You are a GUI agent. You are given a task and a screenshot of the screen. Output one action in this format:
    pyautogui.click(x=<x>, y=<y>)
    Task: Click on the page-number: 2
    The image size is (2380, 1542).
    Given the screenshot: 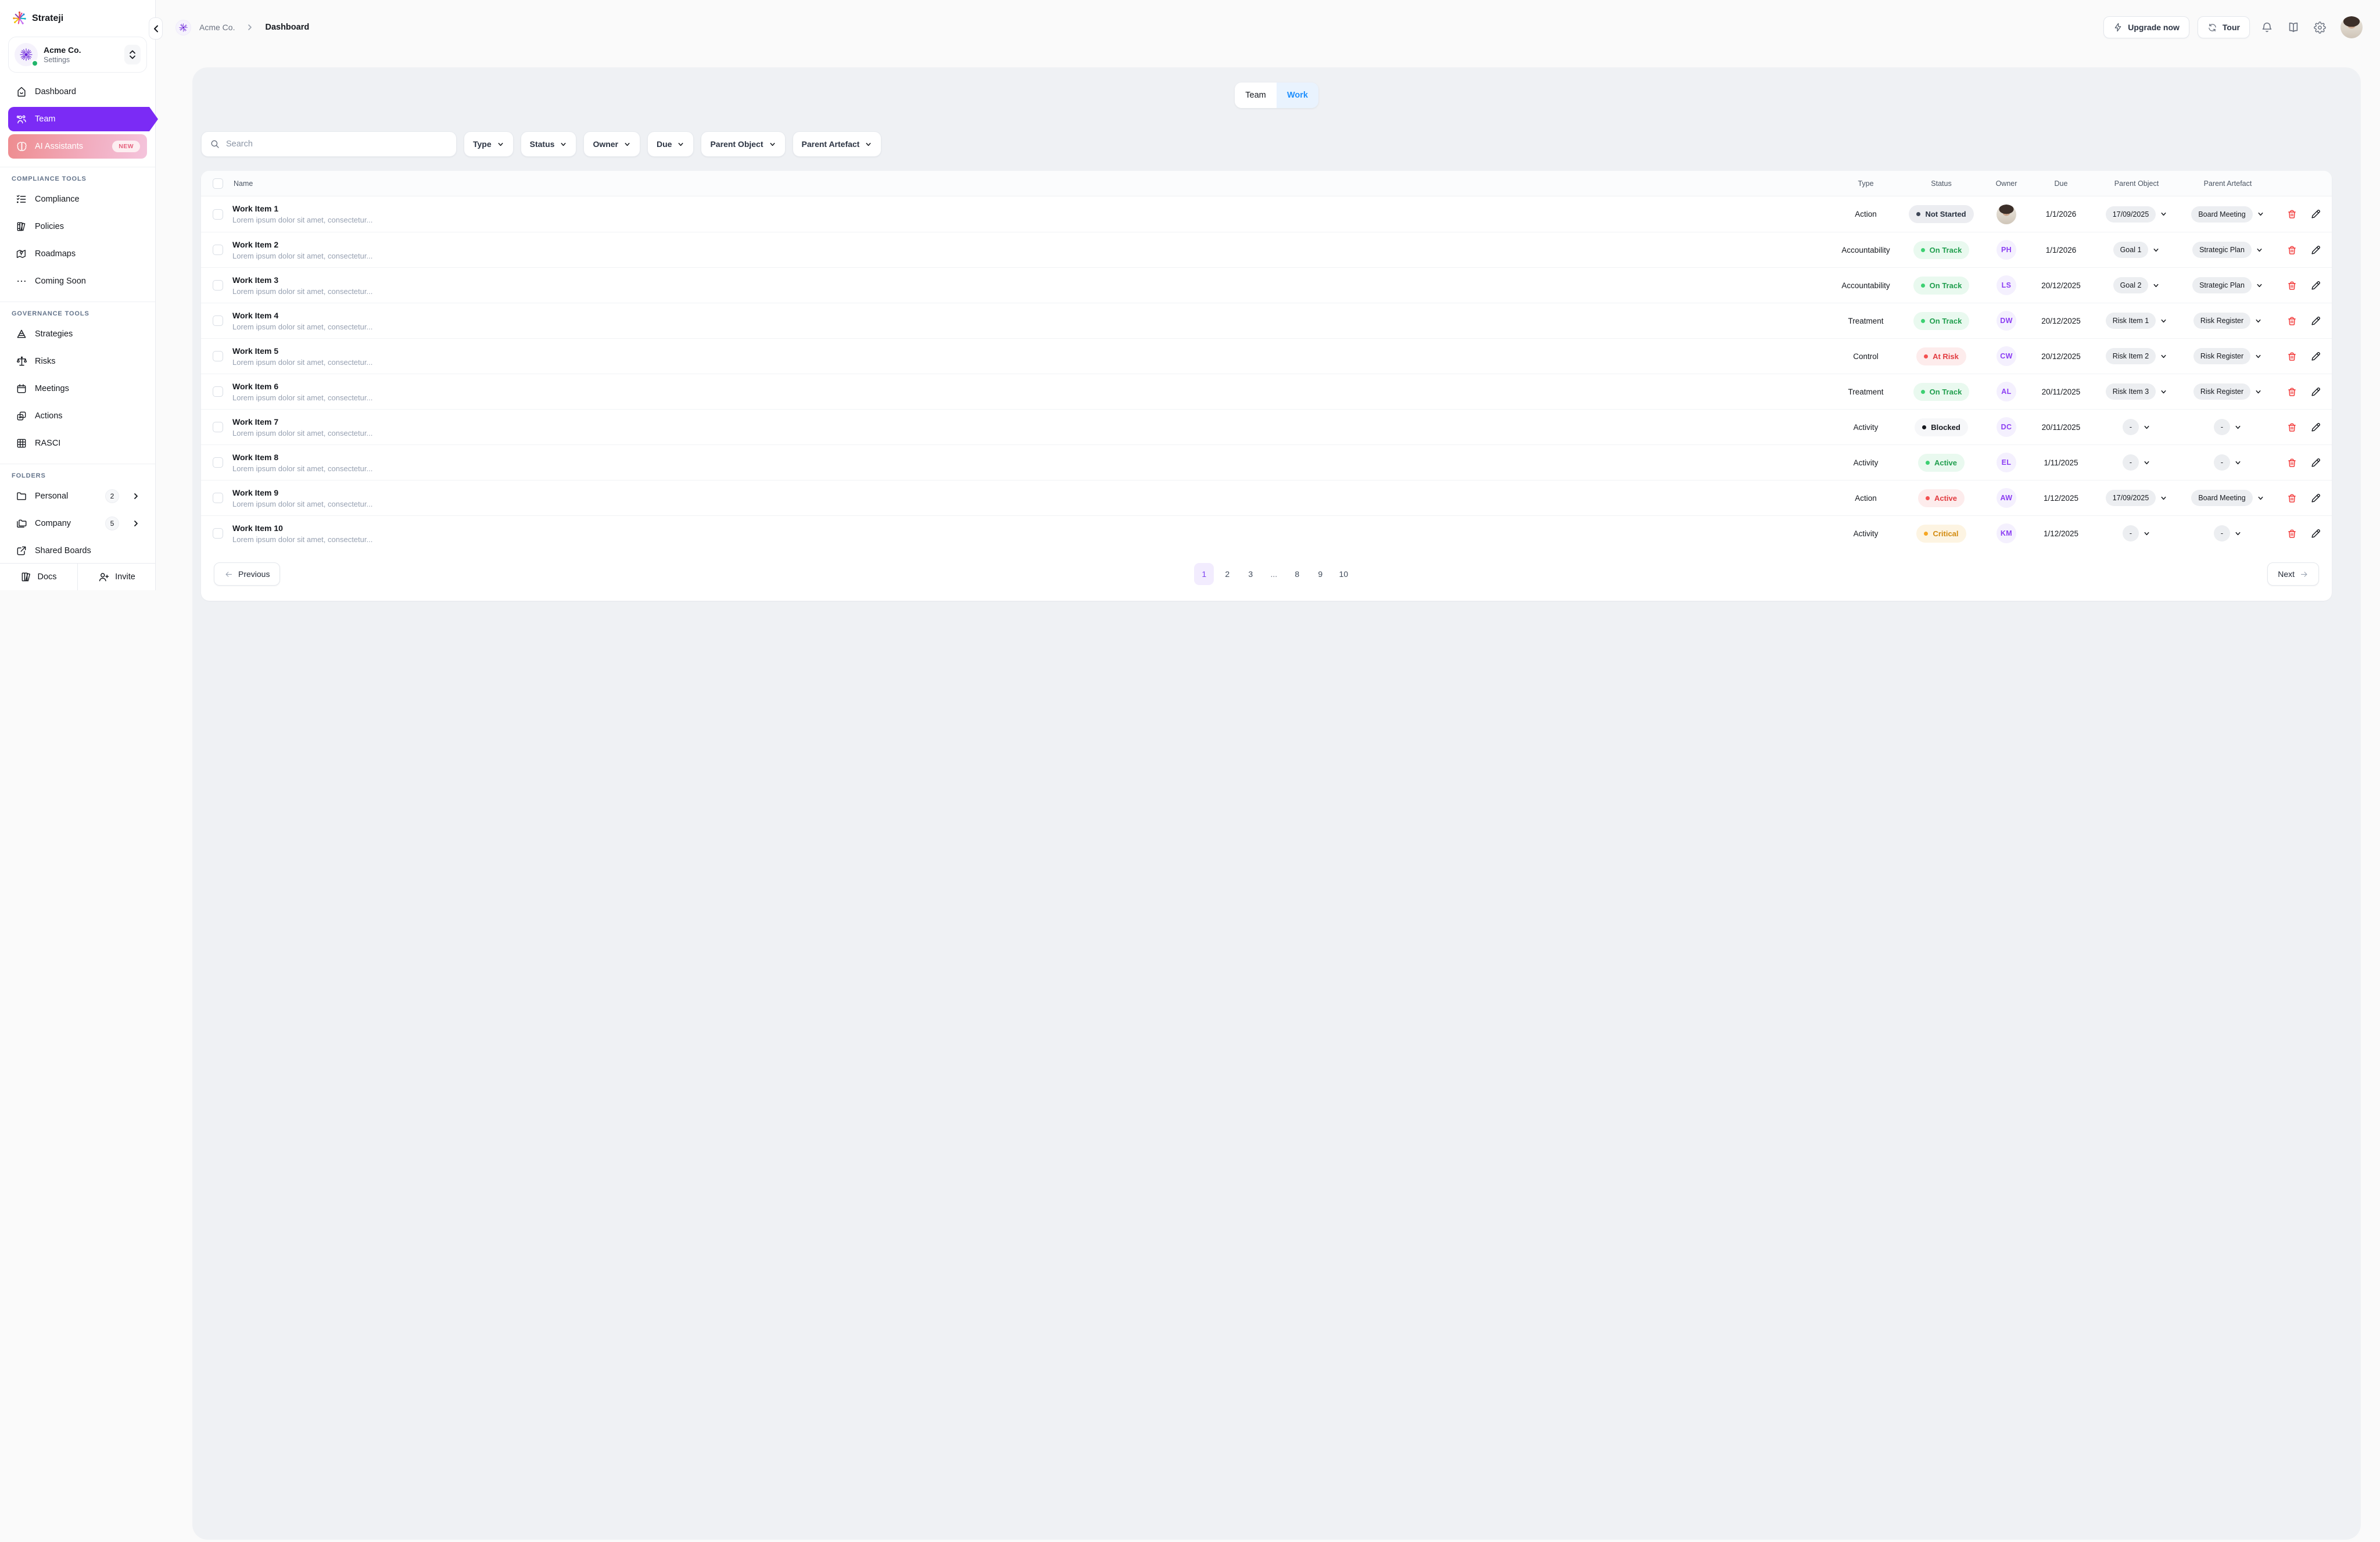 What is the action you would take?
    pyautogui.click(x=1227, y=574)
    